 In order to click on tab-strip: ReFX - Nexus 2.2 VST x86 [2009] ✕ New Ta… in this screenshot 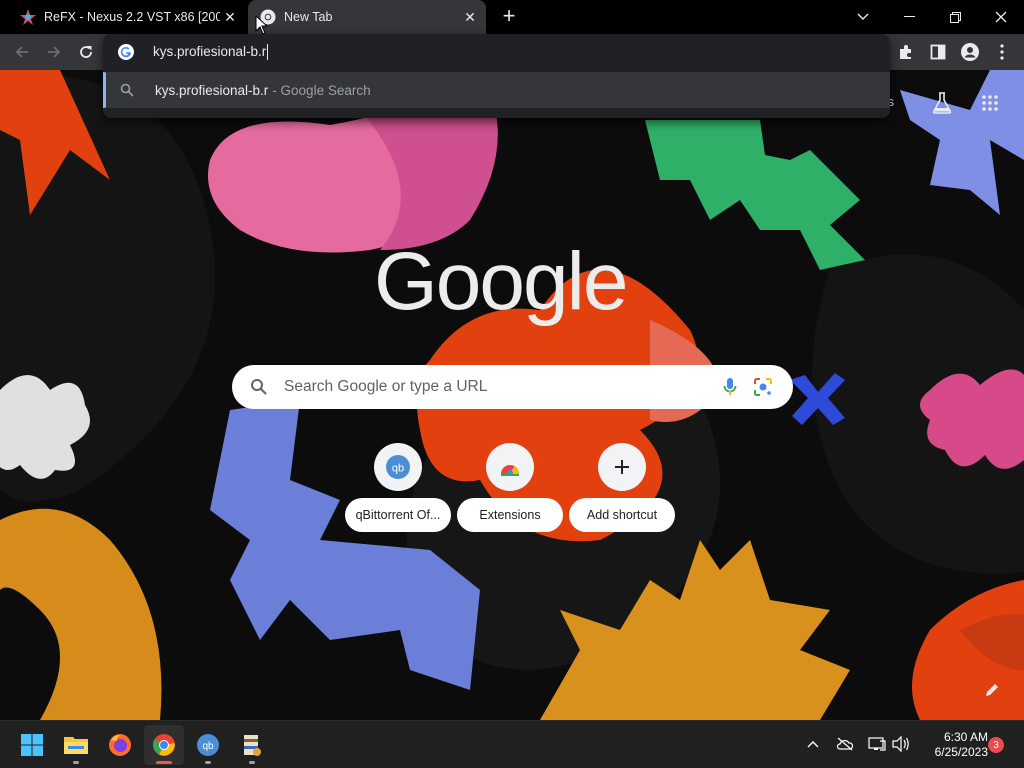, I will do `click(512, 17)`.